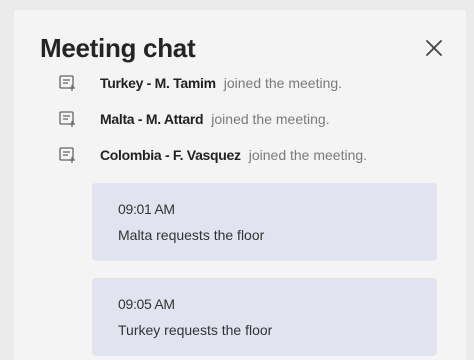  Describe the element at coordinates (195, 330) in the screenshot. I see `message-text: Turkey requests the floor` at that location.